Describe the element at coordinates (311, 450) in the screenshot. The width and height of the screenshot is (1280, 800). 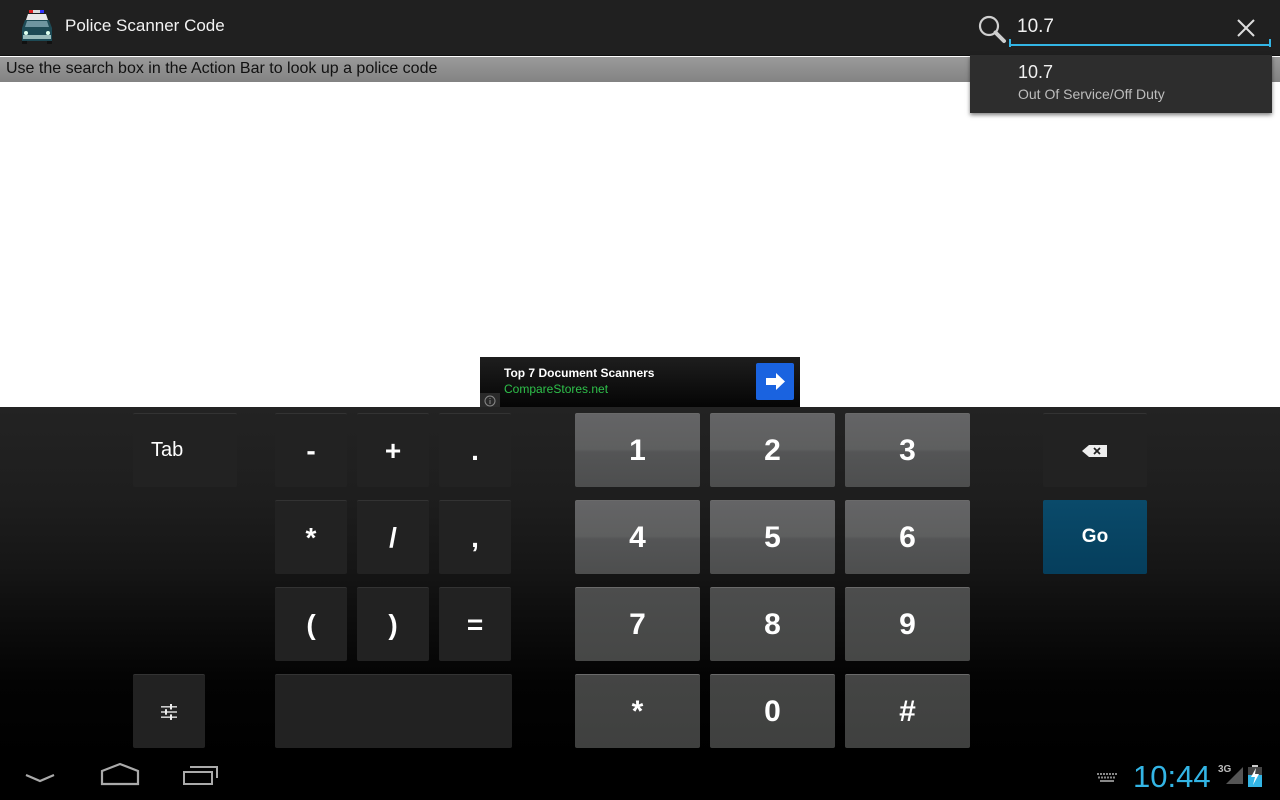
I see `key-minus: -` at that location.